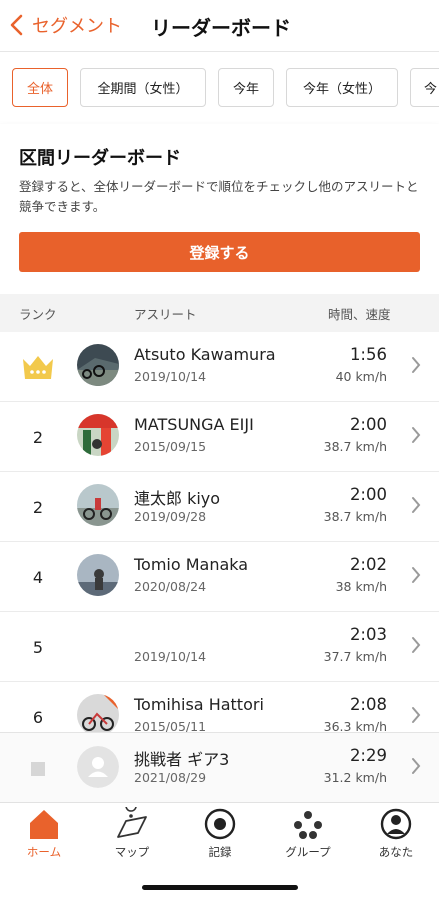 The height and width of the screenshot is (899, 439). What do you see at coordinates (38, 717) in the screenshot?
I see `rank-number: 6` at bounding box center [38, 717].